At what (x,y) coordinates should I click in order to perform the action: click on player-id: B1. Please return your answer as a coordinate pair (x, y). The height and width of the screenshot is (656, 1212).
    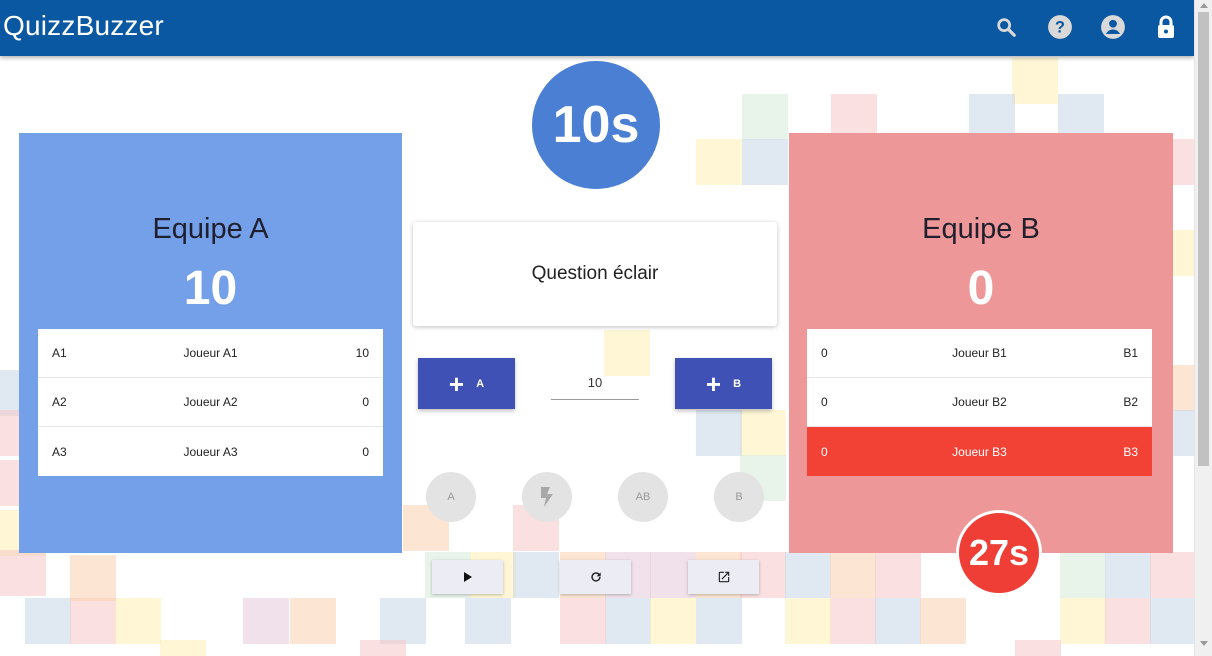
    Looking at the image, I should click on (1130, 353).